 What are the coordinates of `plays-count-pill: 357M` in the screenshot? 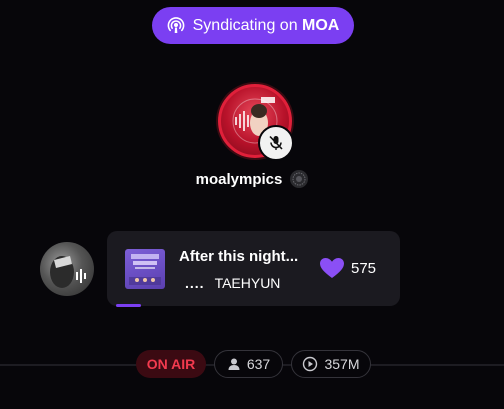 It's located at (331, 364).